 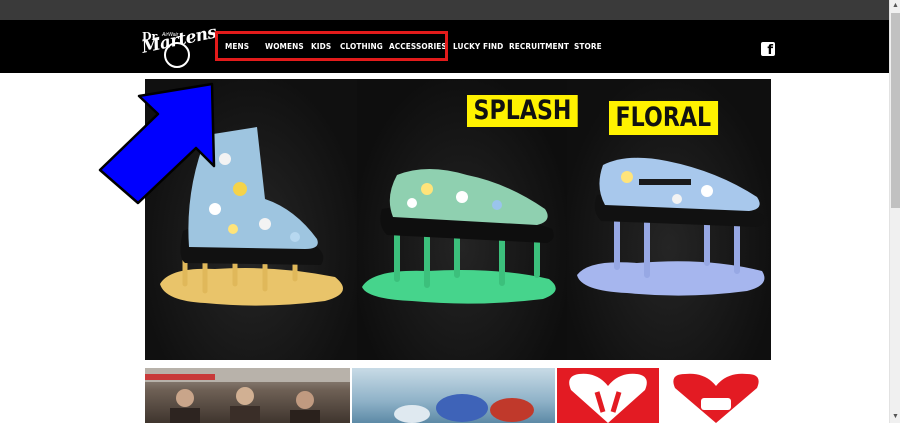 I want to click on facebook-icon: f, so click(x=768, y=50).